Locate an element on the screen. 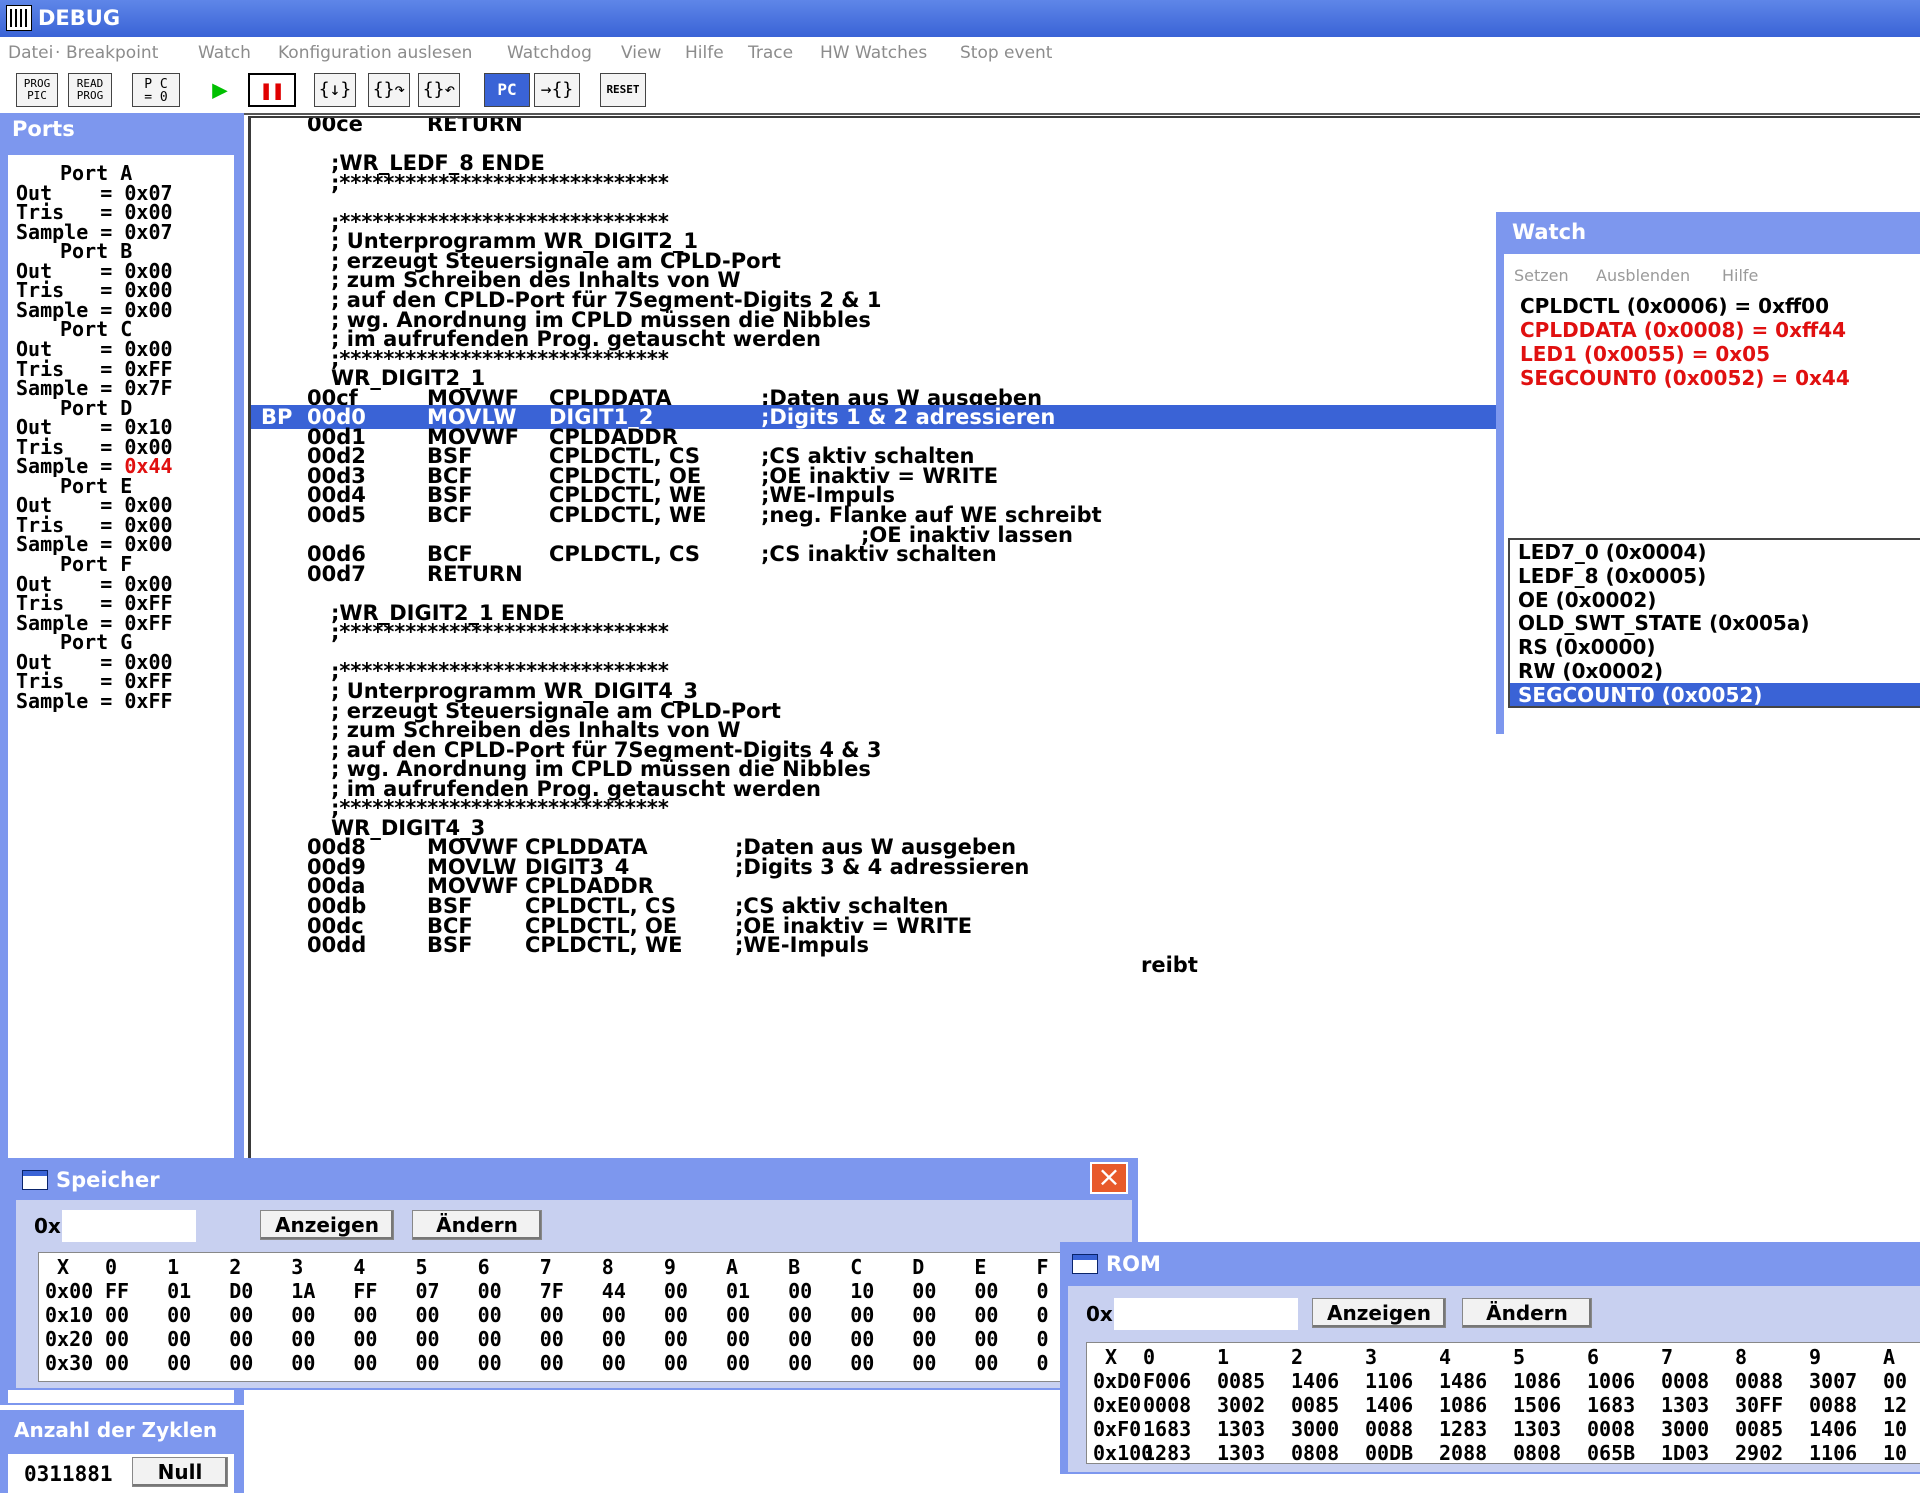 The width and height of the screenshot is (1920, 1493). read-prog-button: READ PROG is located at coordinates (90, 90).